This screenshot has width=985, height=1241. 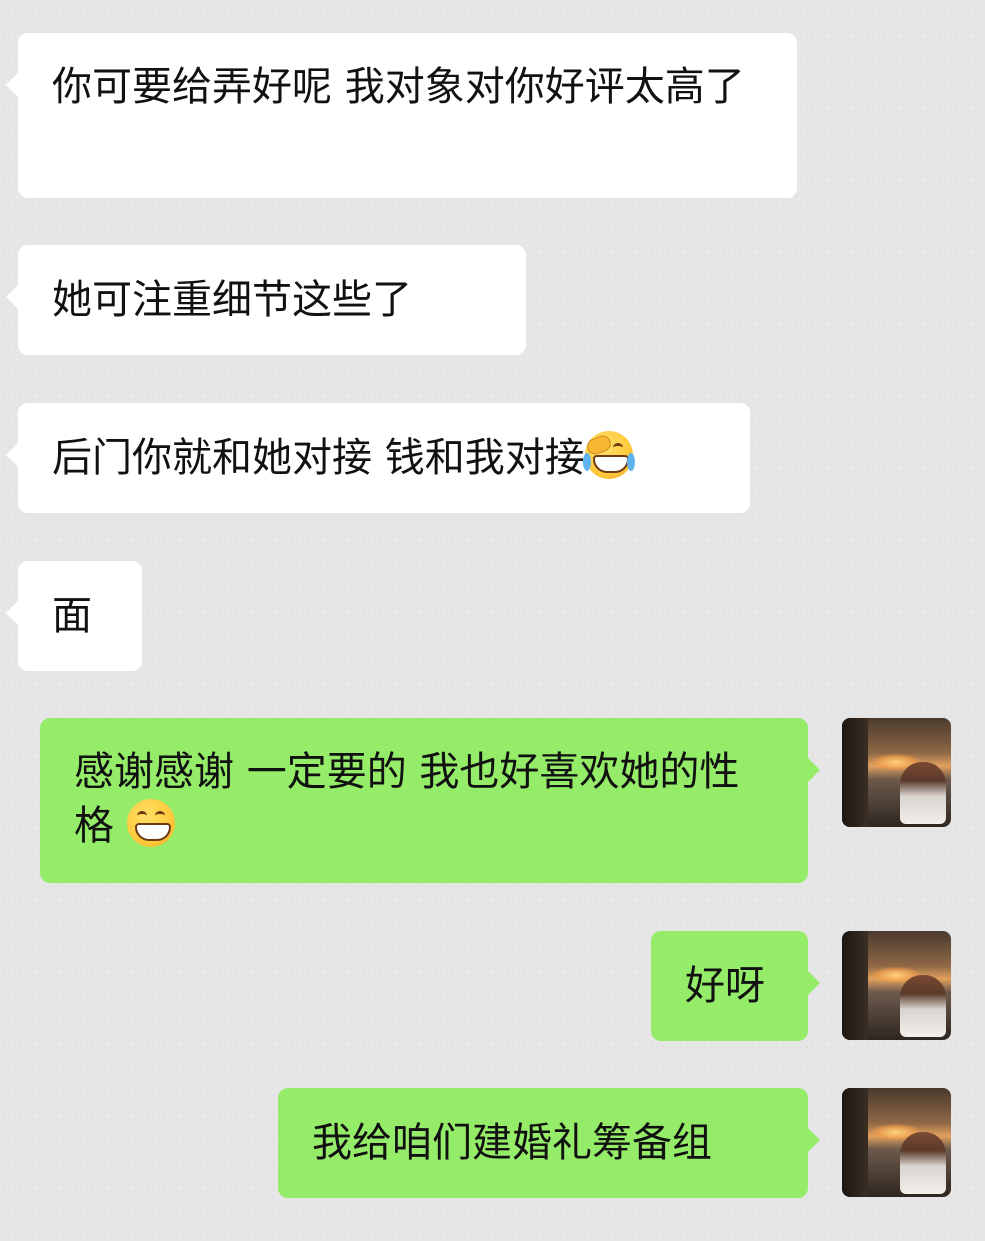 I want to click on face-with-tears-of-joy-icon, so click(x=608, y=455).